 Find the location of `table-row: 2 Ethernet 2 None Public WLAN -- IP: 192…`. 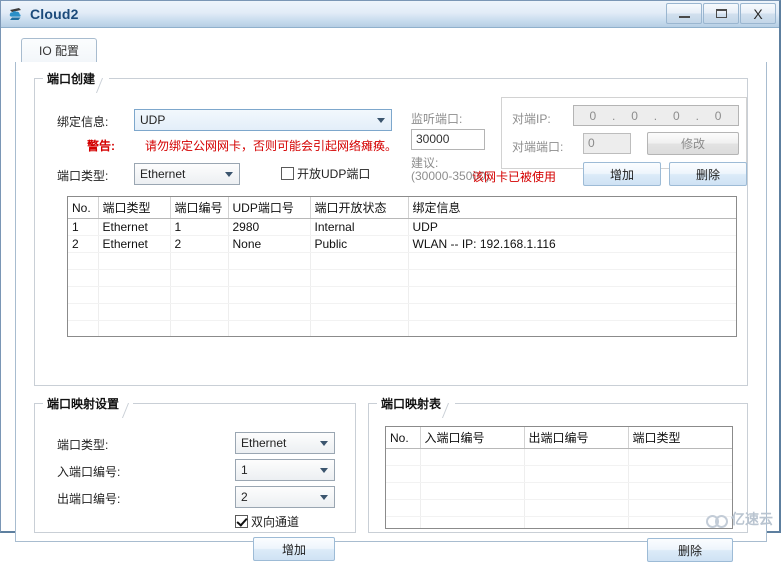

table-row: 2 Ethernet 2 None Public WLAN -- IP: 192… is located at coordinates (402, 244).